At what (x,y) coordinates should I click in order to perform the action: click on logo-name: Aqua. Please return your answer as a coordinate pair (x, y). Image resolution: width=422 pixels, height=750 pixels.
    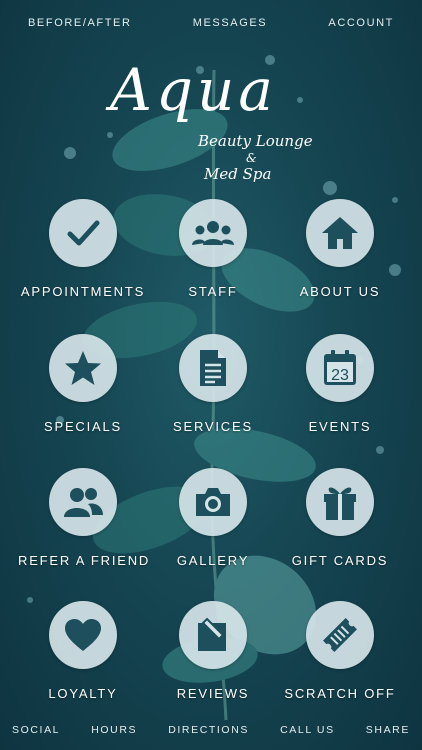
    Looking at the image, I should click on (191, 90).